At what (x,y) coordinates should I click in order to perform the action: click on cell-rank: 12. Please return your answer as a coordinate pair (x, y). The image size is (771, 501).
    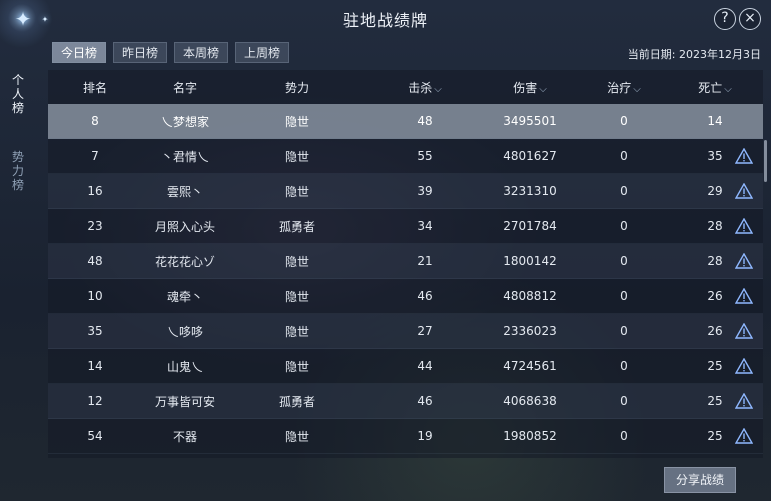
    Looking at the image, I should click on (95, 401).